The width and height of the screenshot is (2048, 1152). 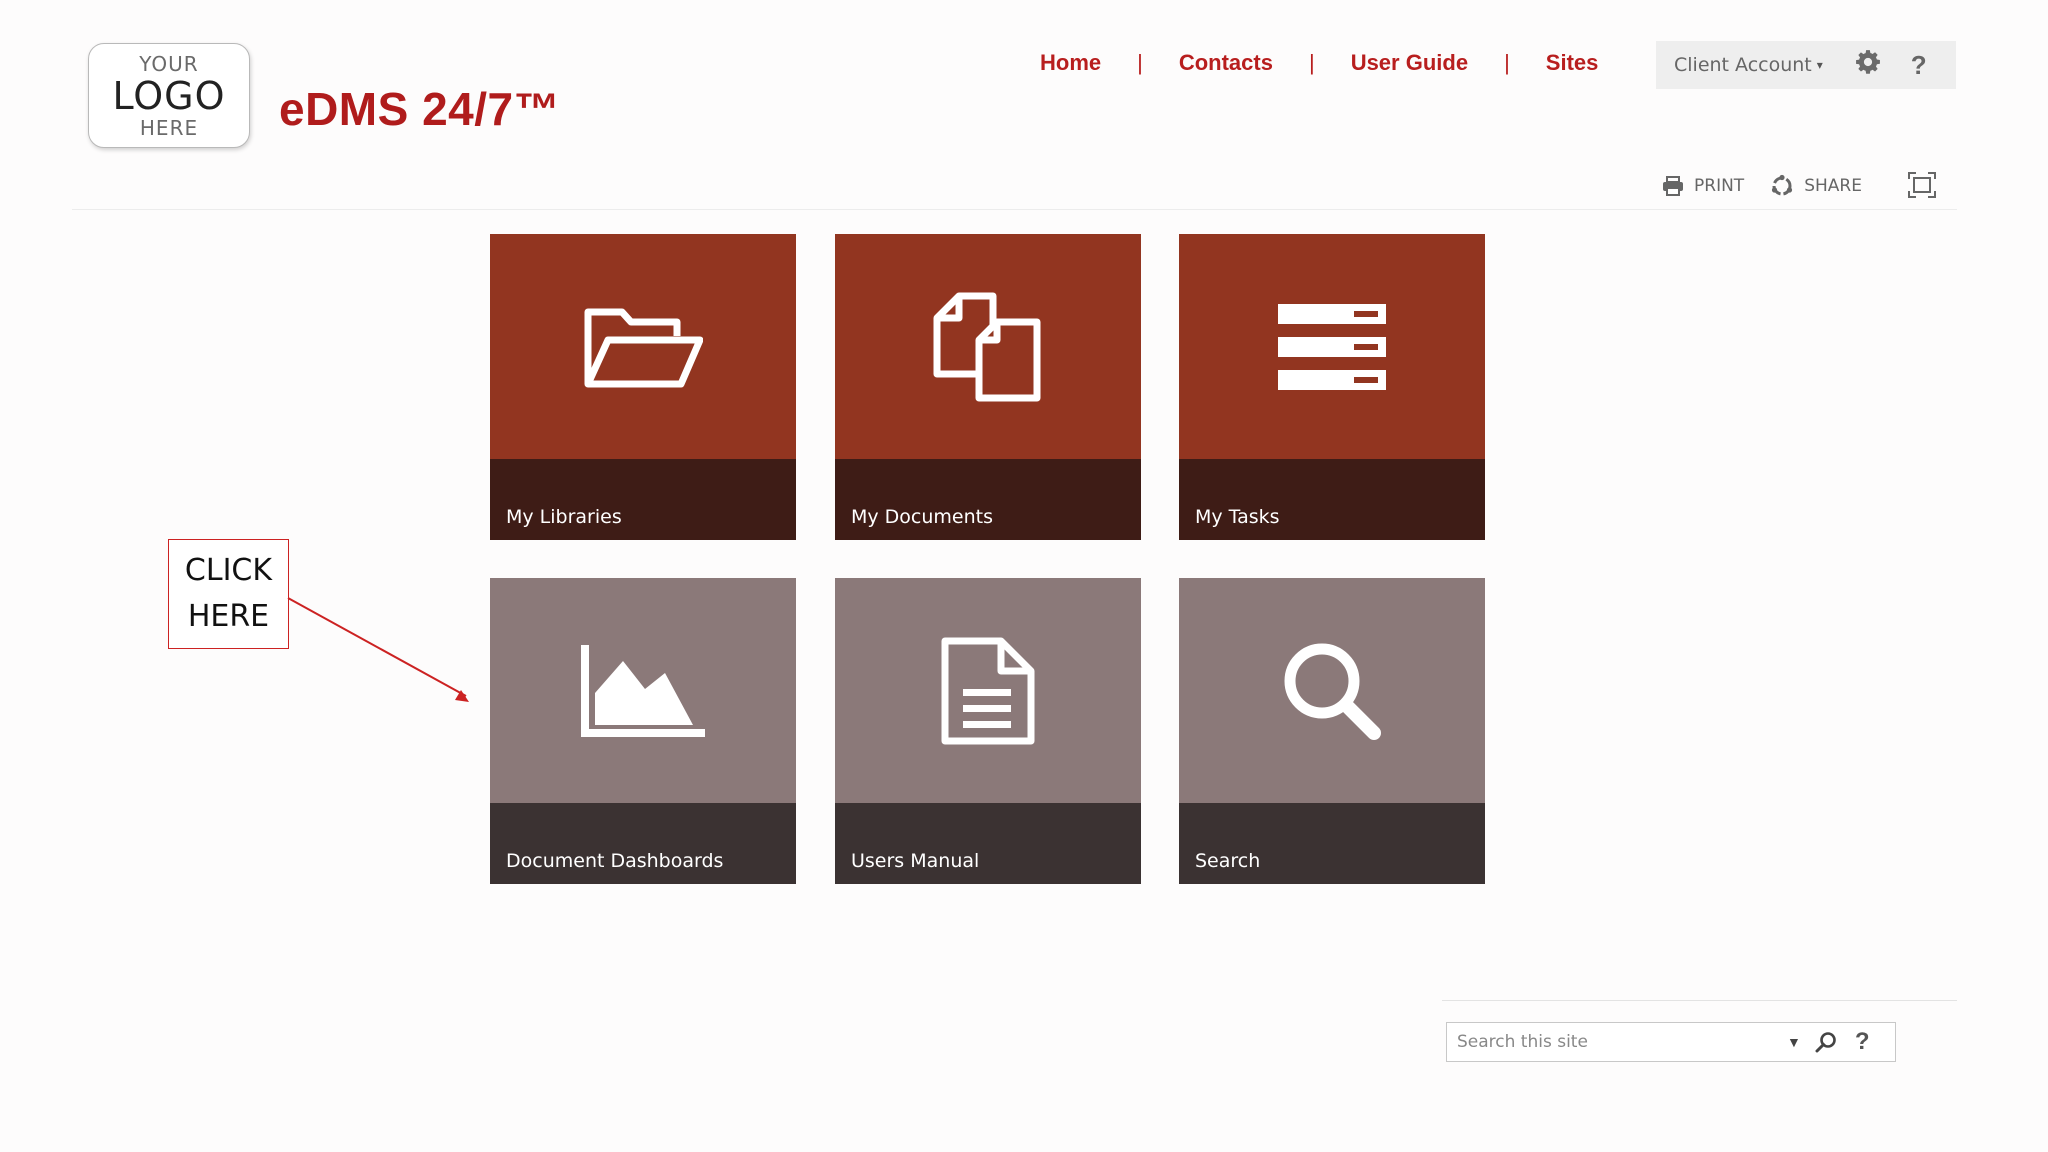 I want to click on tile-users-manual: Users Manual, so click(x=988, y=731).